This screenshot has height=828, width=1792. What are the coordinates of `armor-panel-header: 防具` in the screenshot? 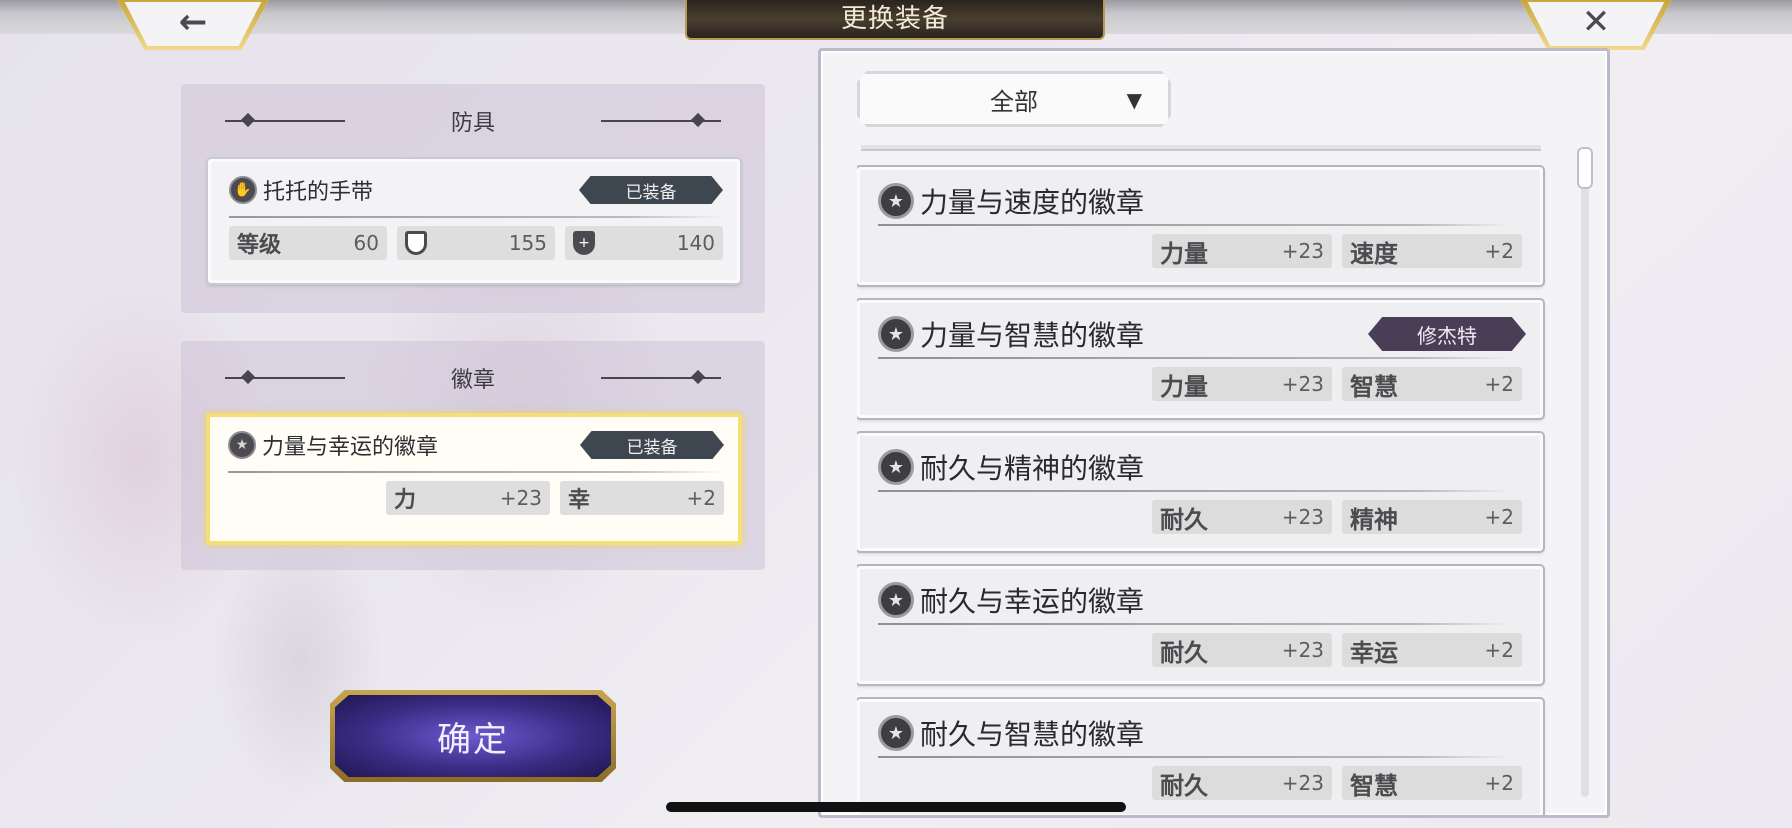 It's located at (473, 121).